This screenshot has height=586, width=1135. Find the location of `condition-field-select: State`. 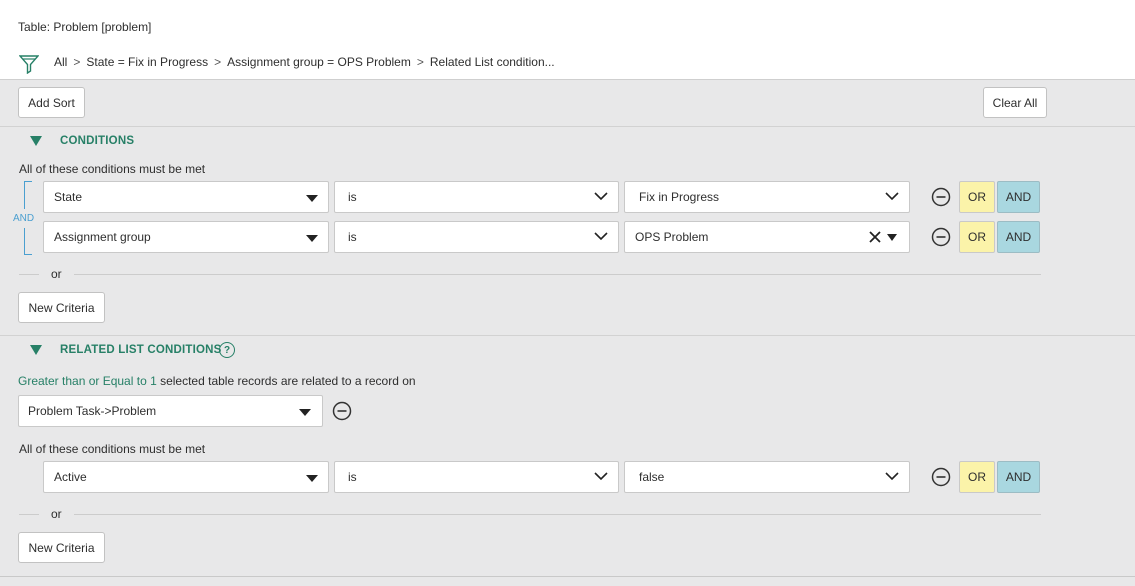

condition-field-select: State is located at coordinates (186, 197).